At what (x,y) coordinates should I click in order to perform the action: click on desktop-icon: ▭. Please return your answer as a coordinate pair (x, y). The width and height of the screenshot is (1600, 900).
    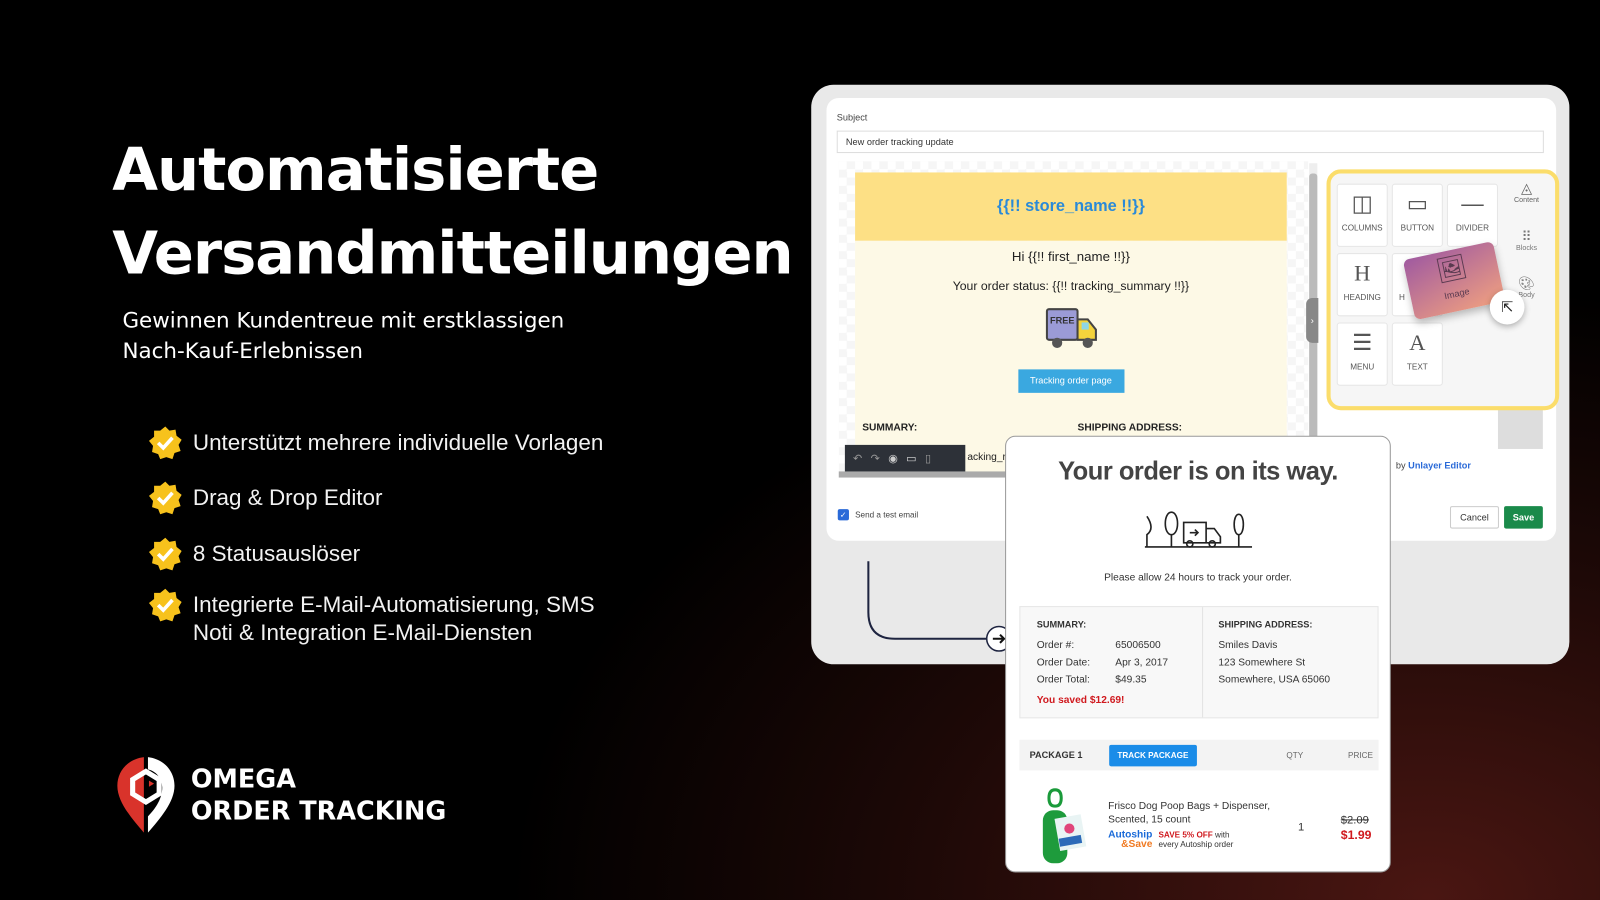
    Looking at the image, I should click on (911, 458).